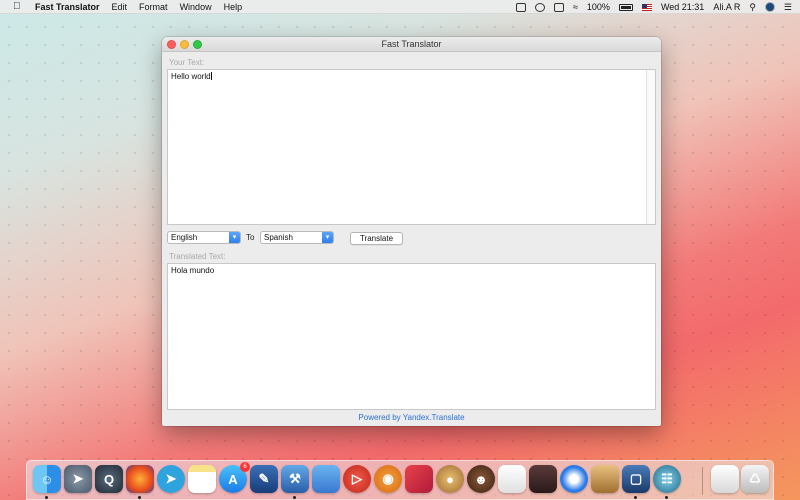 The height and width of the screenshot is (500, 800). What do you see at coordinates (193, 270) in the screenshot?
I see `output-text: Hola mundo` at bounding box center [193, 270].